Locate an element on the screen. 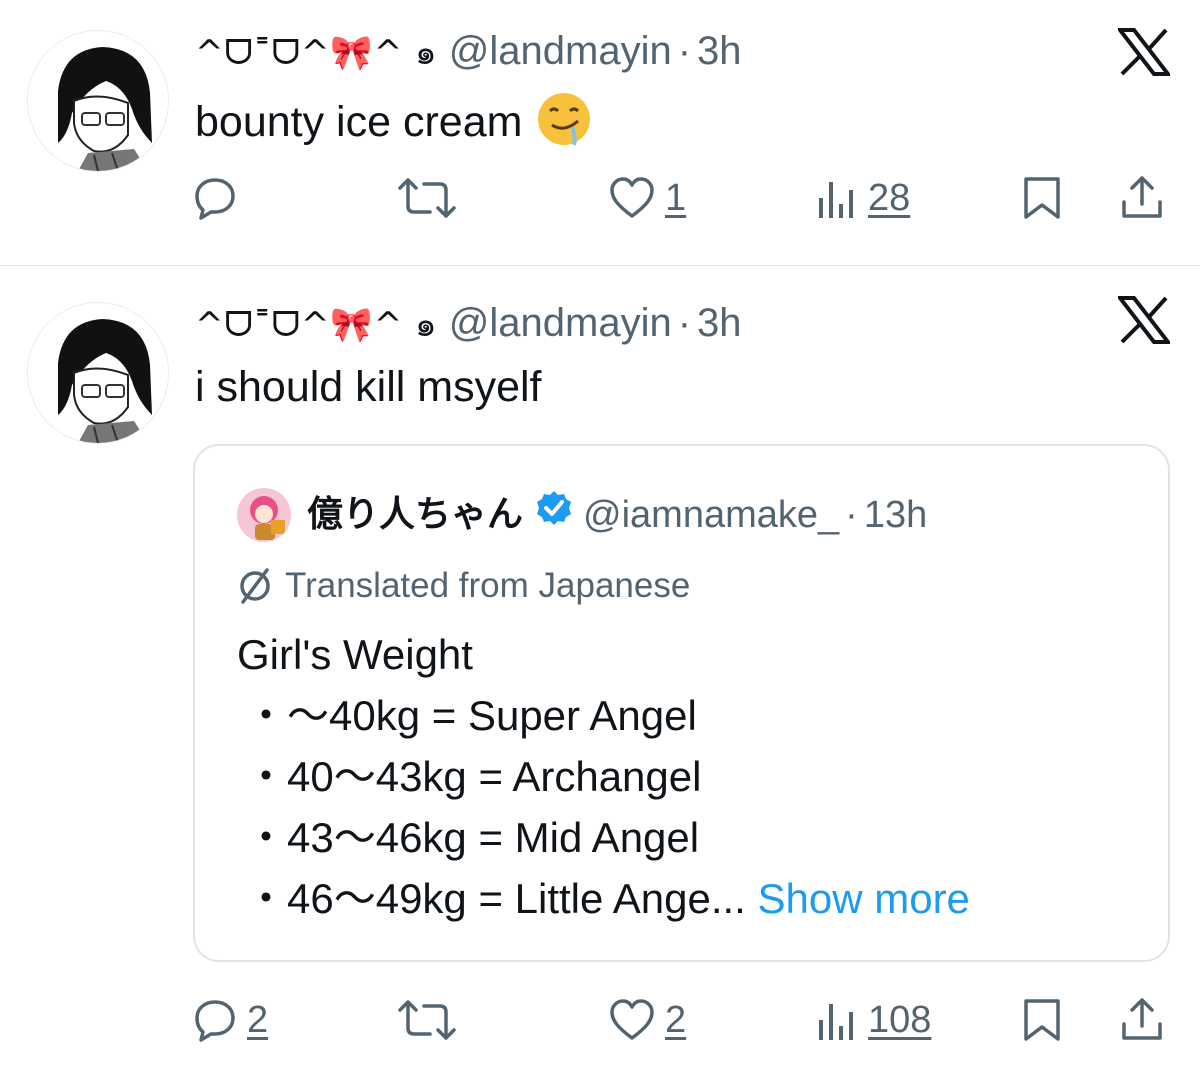 This screenshot has height=1086, width=1200. views-button: 108 is located at coordinates (873, 1020).